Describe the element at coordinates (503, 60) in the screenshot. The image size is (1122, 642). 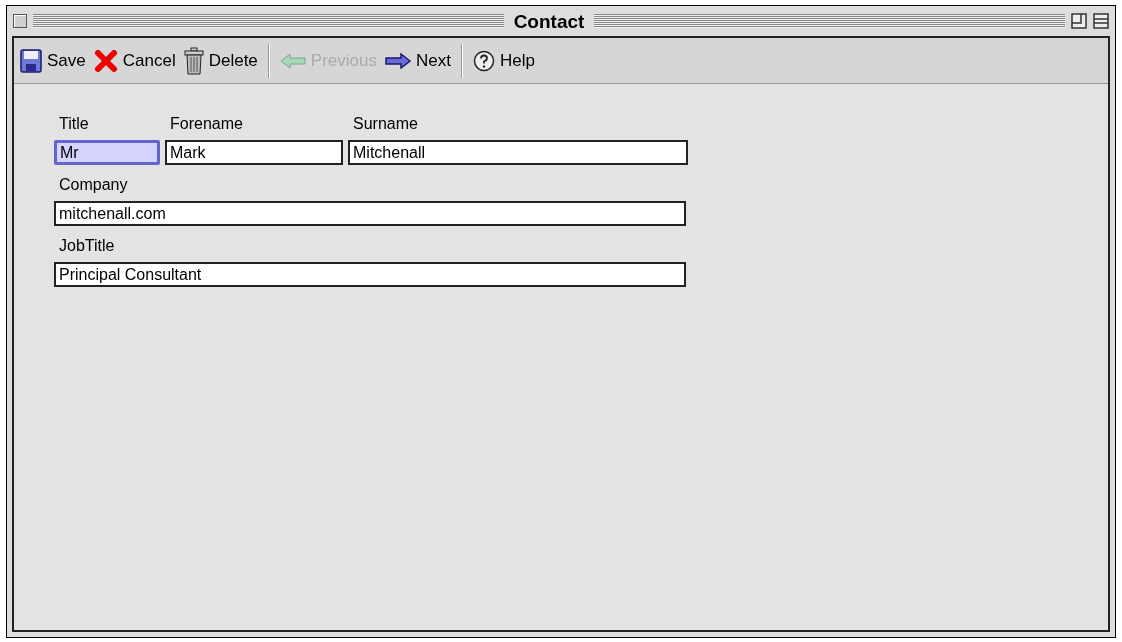
I see `help-button: Help` at that location.